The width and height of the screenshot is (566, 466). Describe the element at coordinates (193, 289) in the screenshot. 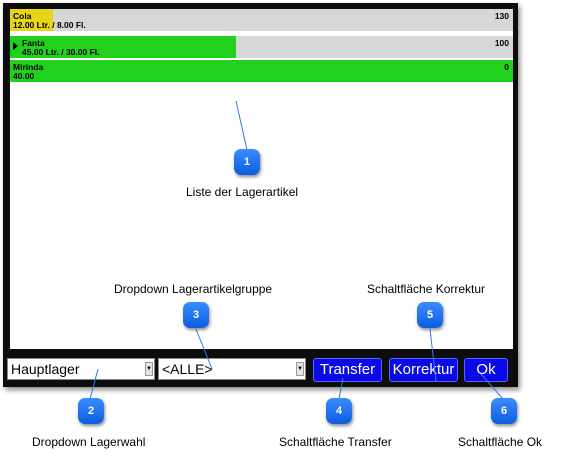

I see `callout-label: Dropdown Lagerartikelgruppe` at that location.